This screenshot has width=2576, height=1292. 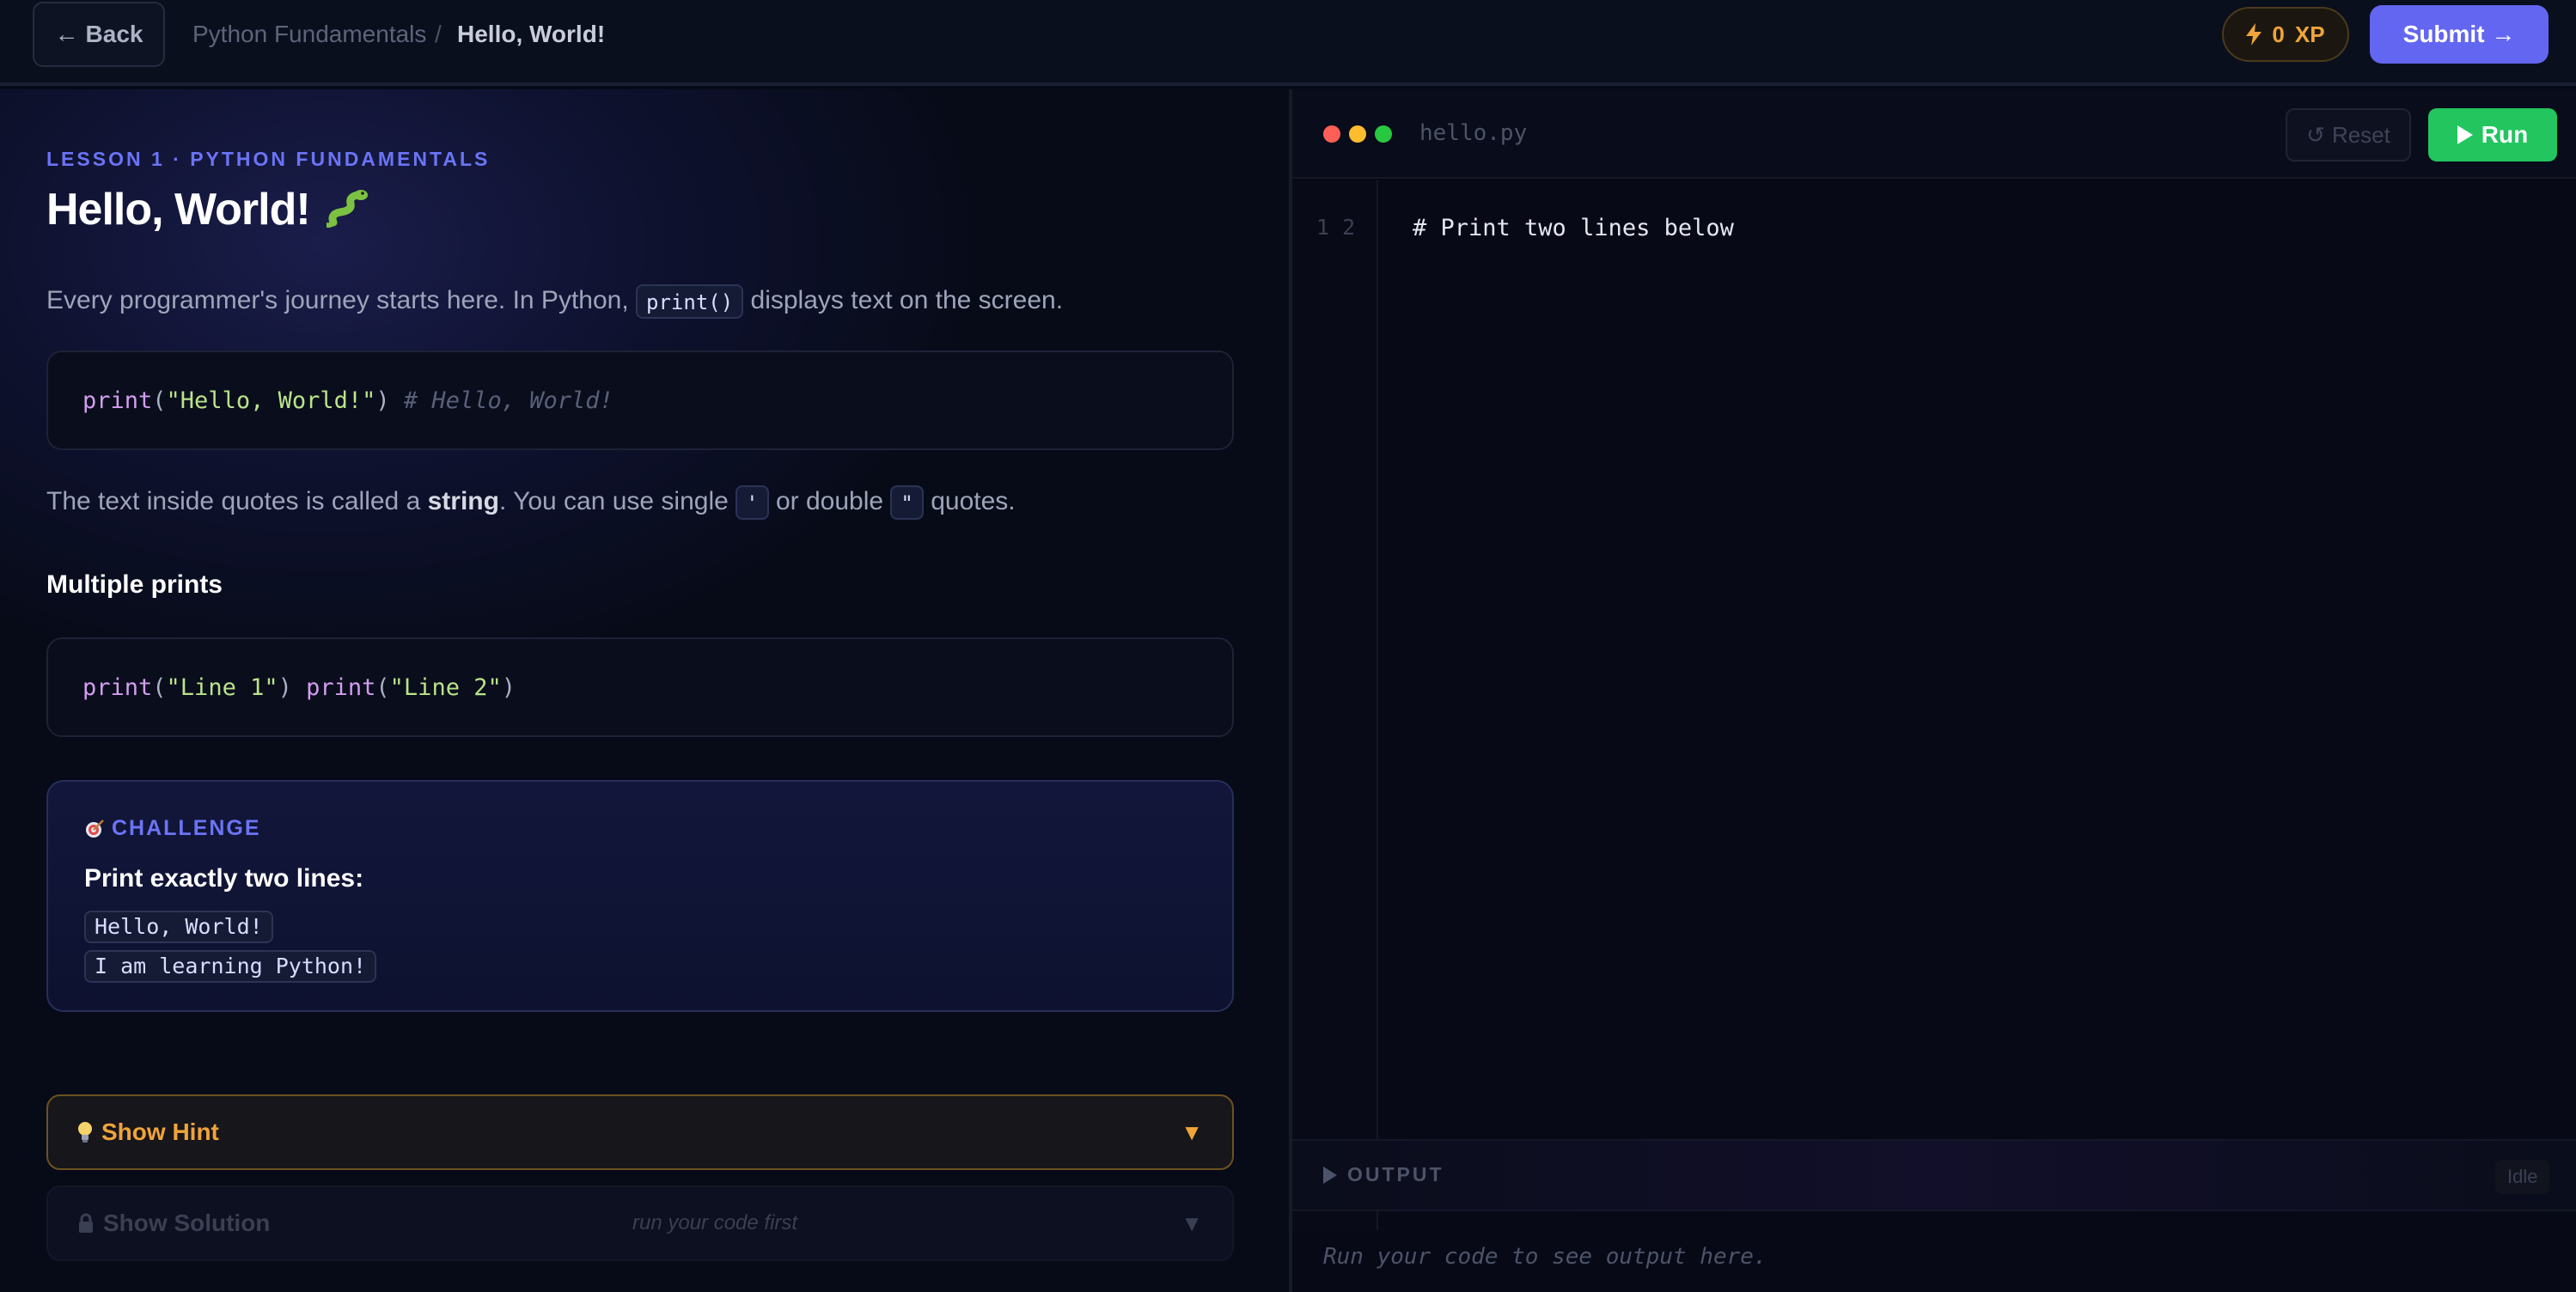 What do you see at coordinates (1934, 1175) in the screenshot?
I see `output-header: OUTPUT Idle` at bounding box center [1934, 1175].